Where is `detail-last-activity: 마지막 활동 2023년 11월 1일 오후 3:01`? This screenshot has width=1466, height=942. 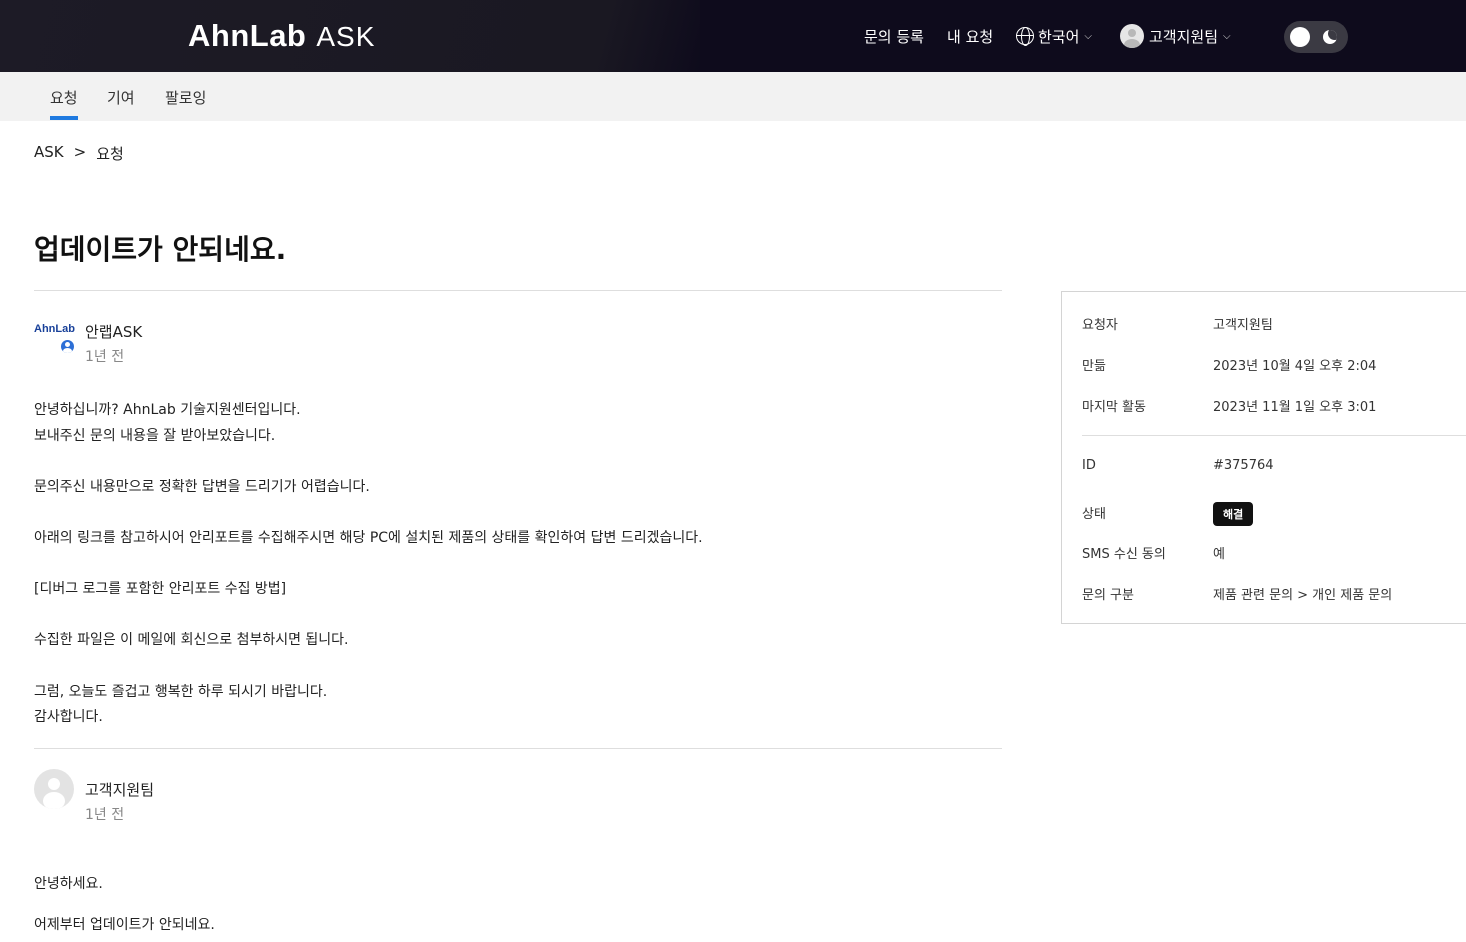 detail-last-activity: 마지막 활동 2023년 11월 1일 오후 3:01 is located at coordinates (1229, 405).